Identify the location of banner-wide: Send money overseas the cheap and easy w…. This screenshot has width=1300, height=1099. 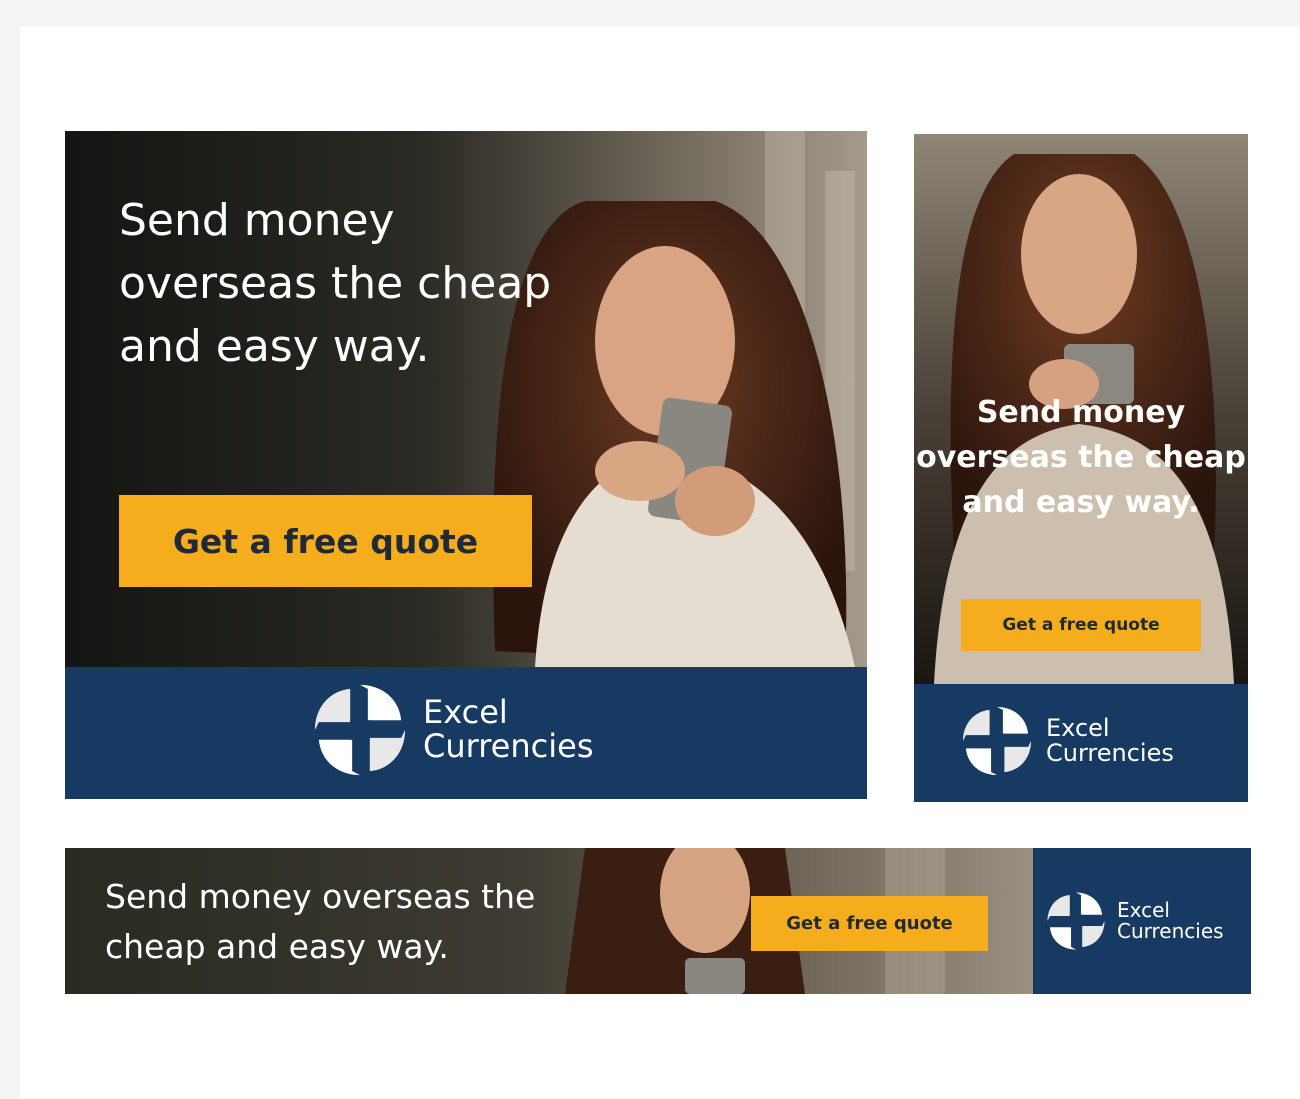
(658, 921).